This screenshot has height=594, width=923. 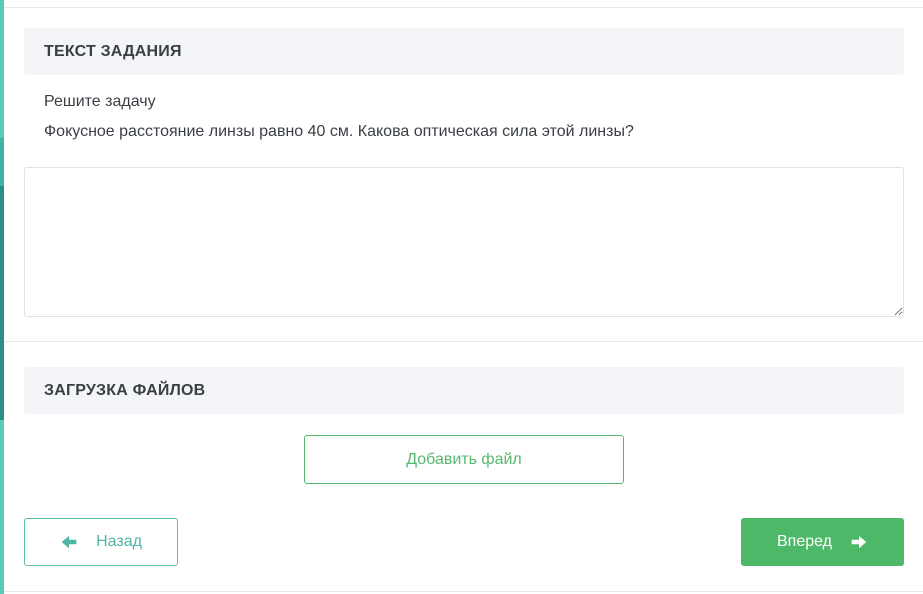 What do you see at coordinates (125, 390) in the screenshot?
I see `file-upload-header-label: ЗАГРУЗКА ФАЙЛОВ` at bounding box center [125, 390].